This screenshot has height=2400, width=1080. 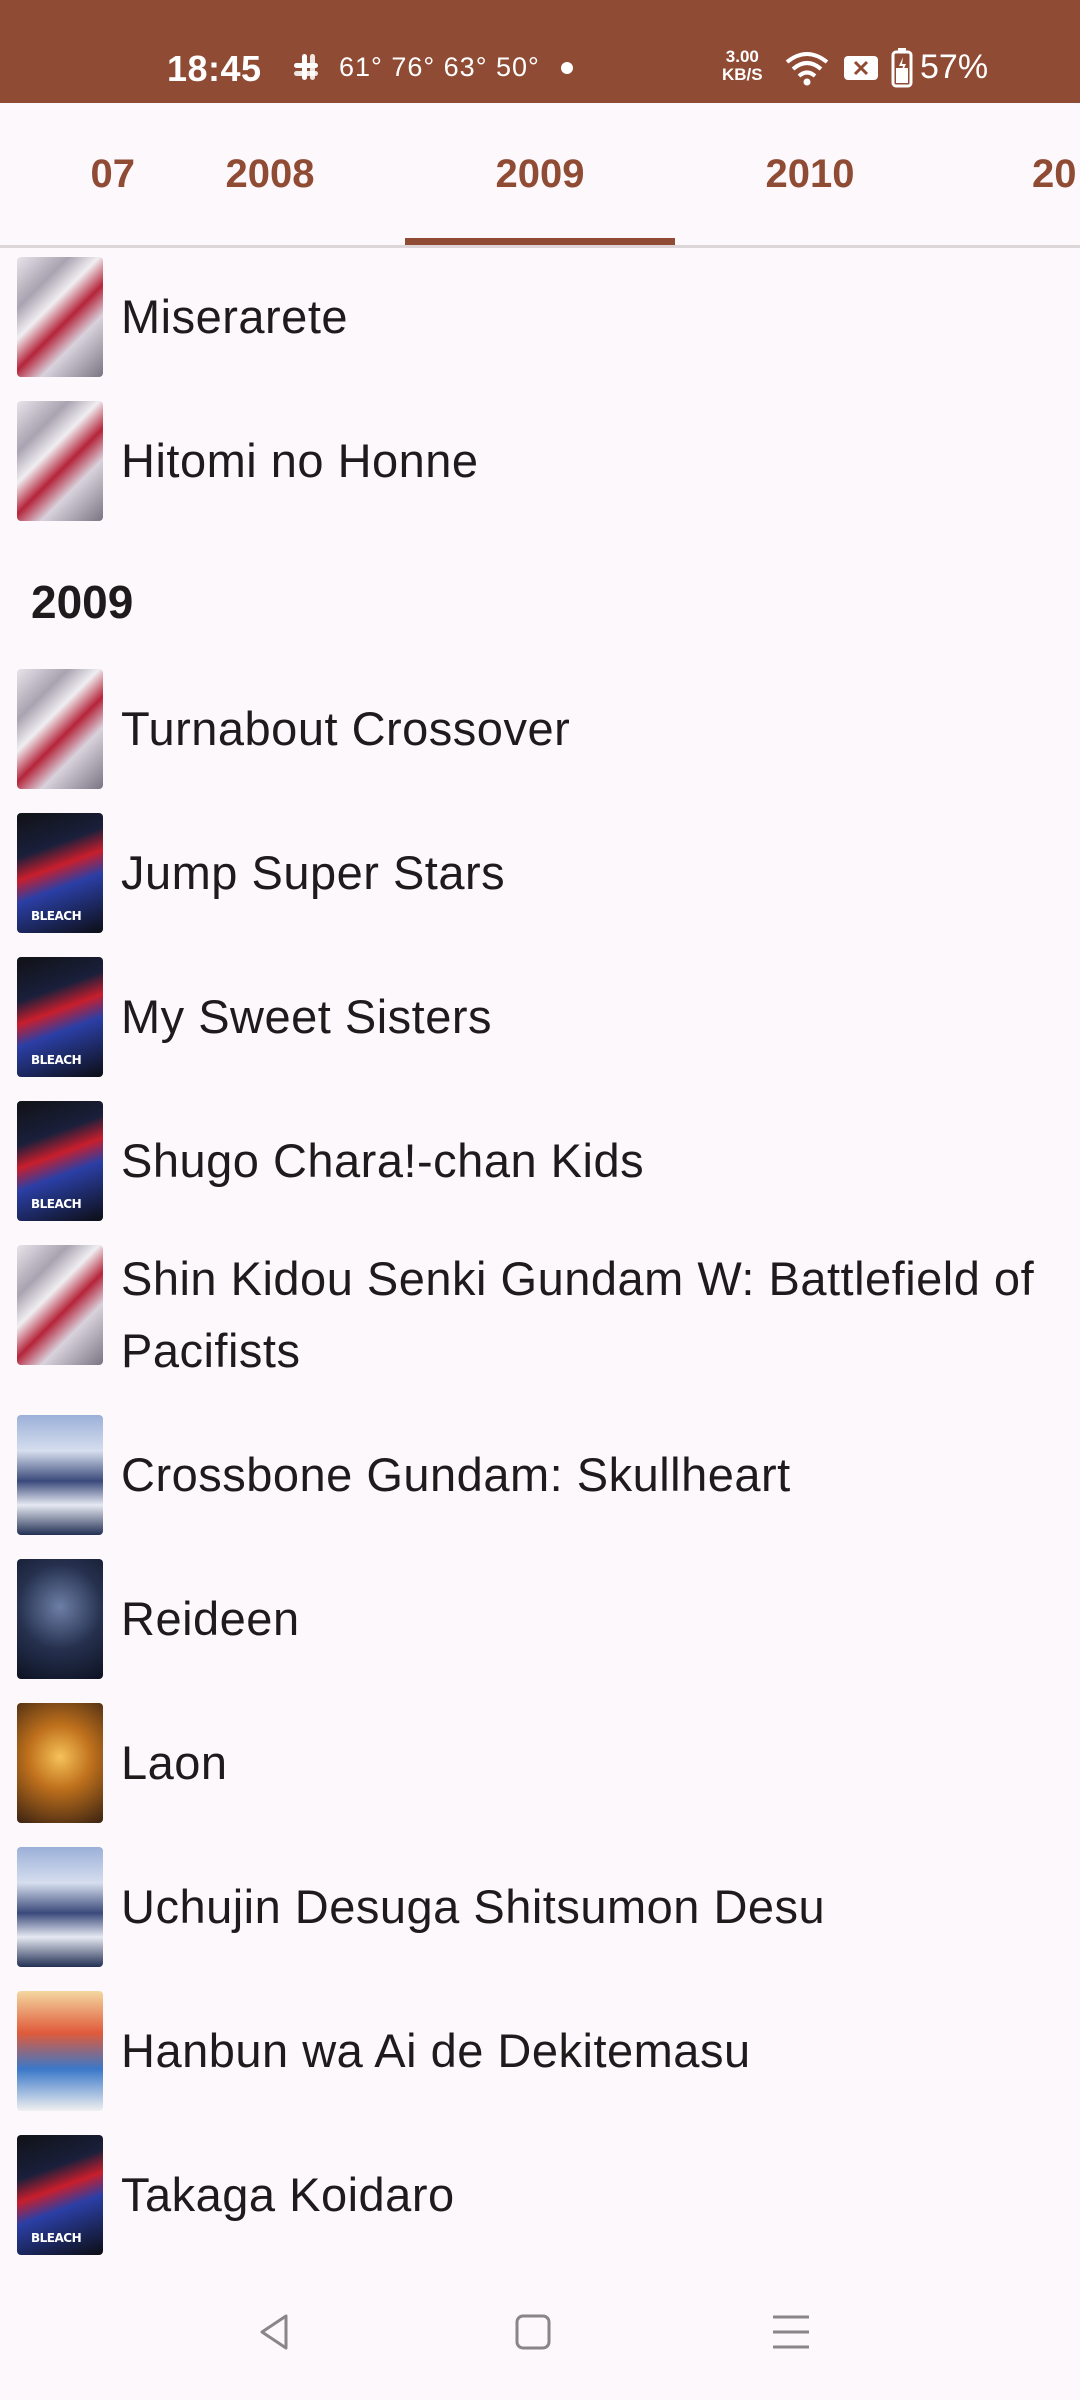 What do you see at coordinates (954, 67) in the screenshot?
I see `battery-percent: 57%` at bounding box center [954, 67].